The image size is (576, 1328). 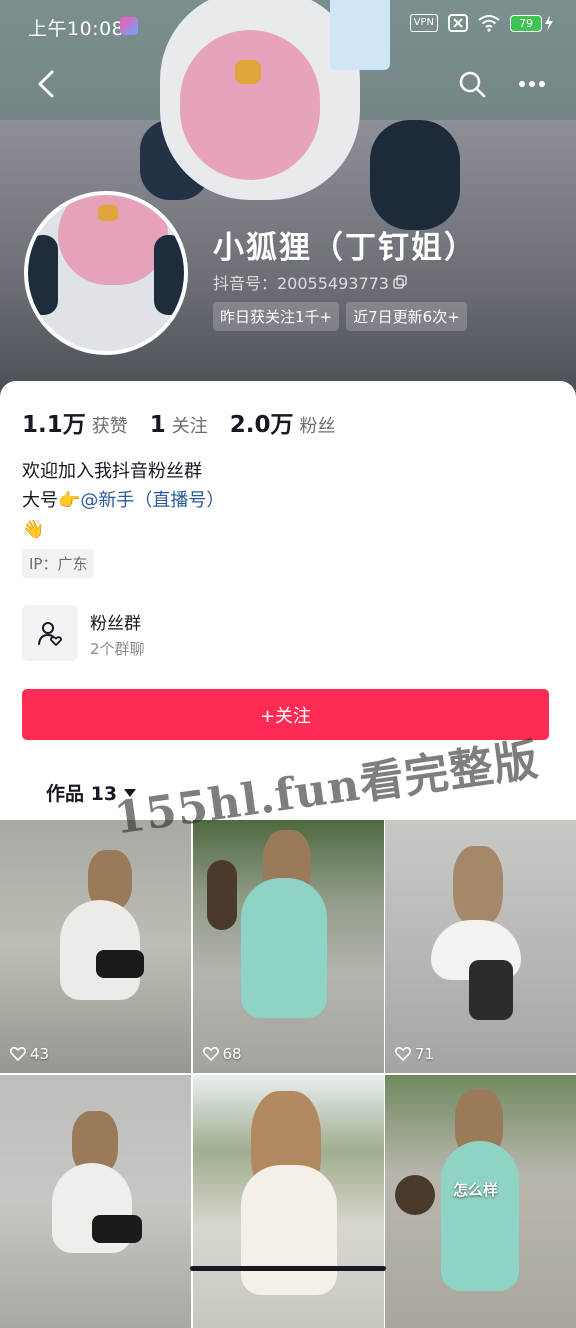 I want to click on bio: 欢迎加入我抖音粉丝群 大号👉@新手（直播号） 👋, so click(x=123, y=500).